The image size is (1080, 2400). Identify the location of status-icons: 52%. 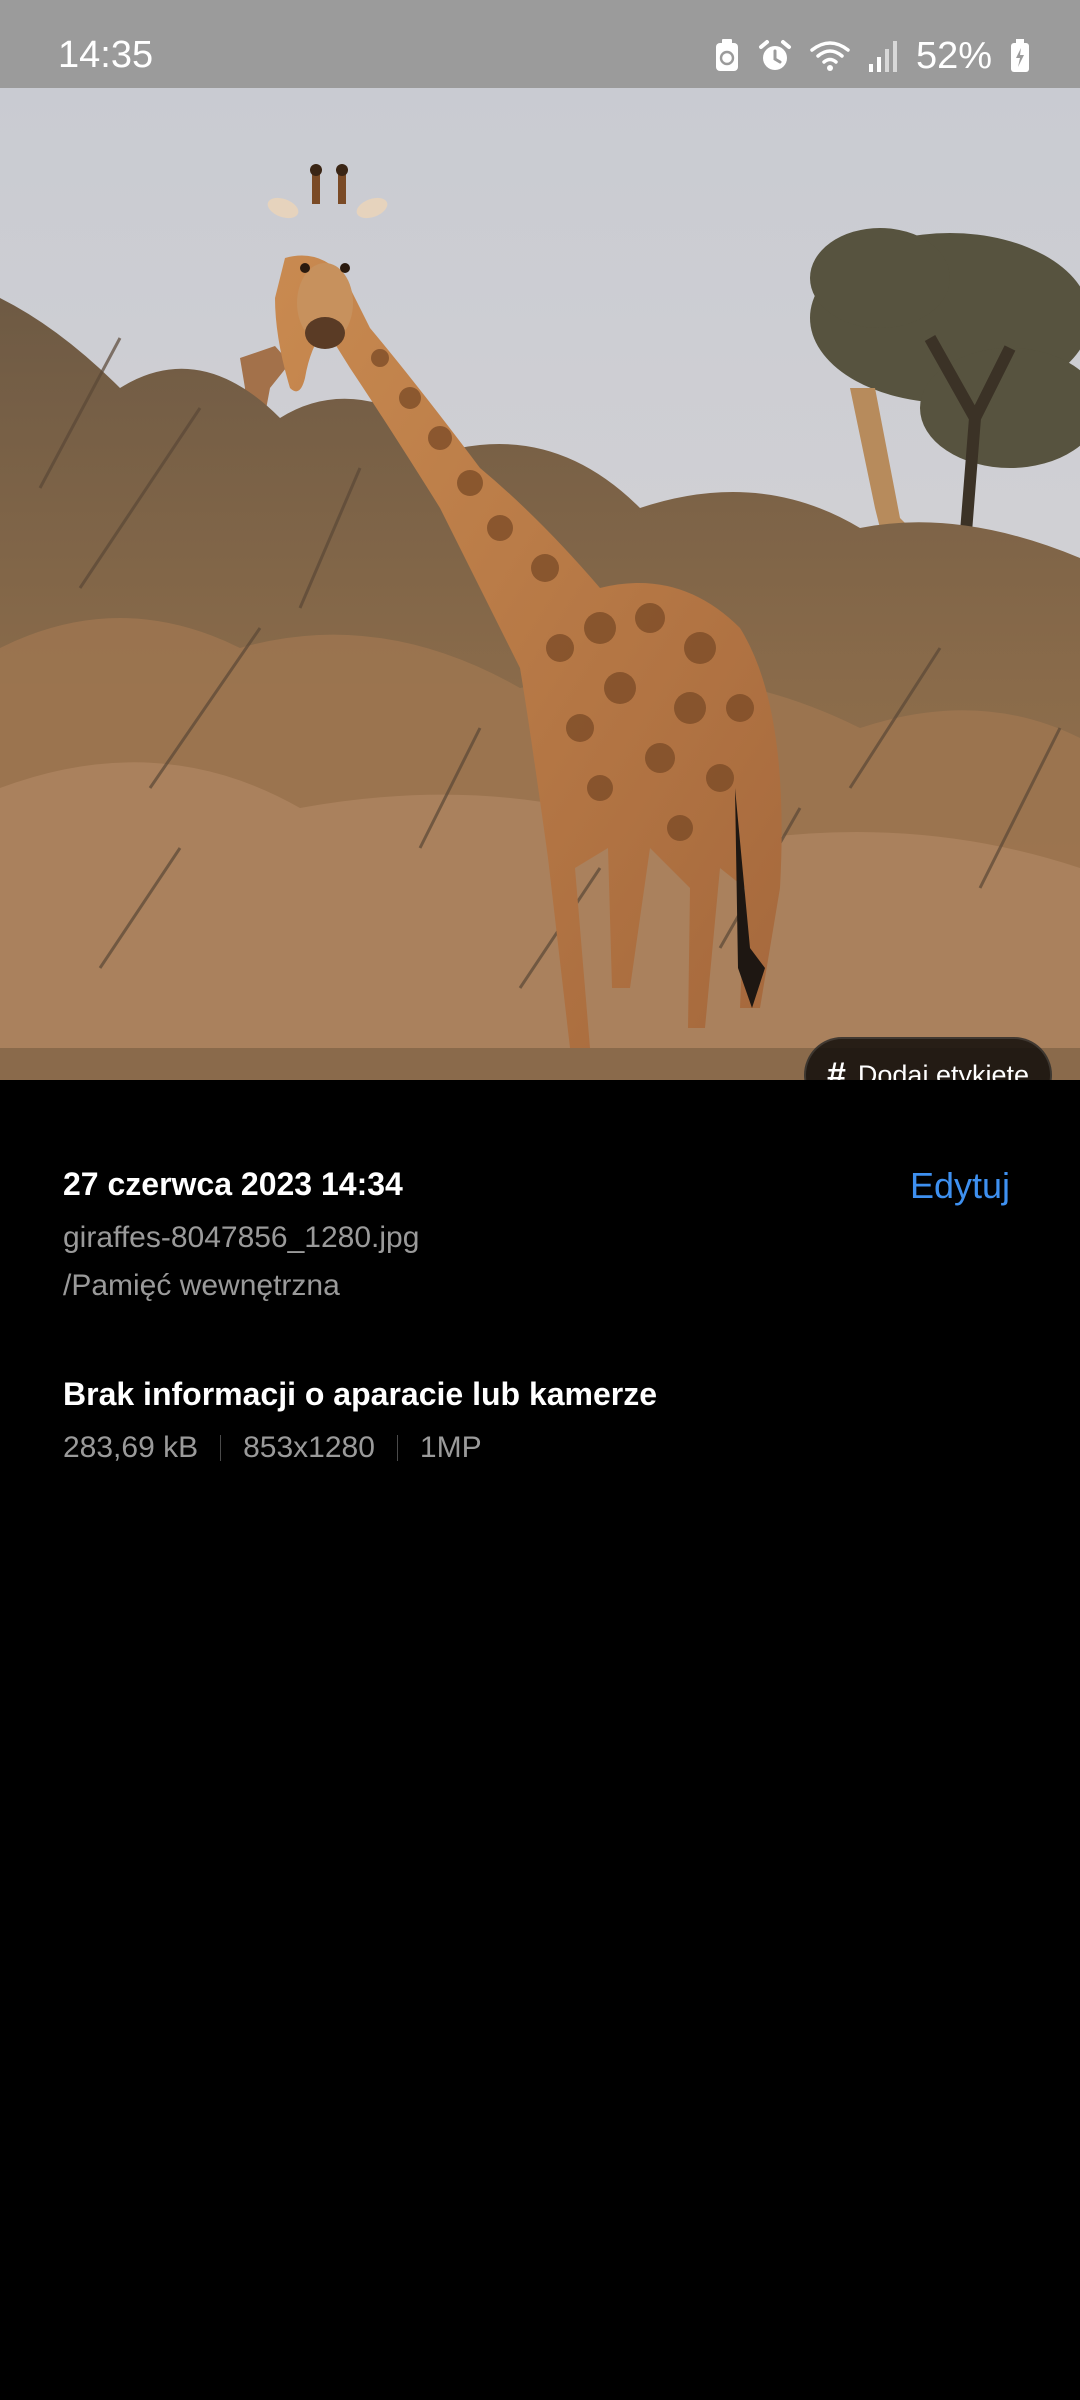
(872, 56).